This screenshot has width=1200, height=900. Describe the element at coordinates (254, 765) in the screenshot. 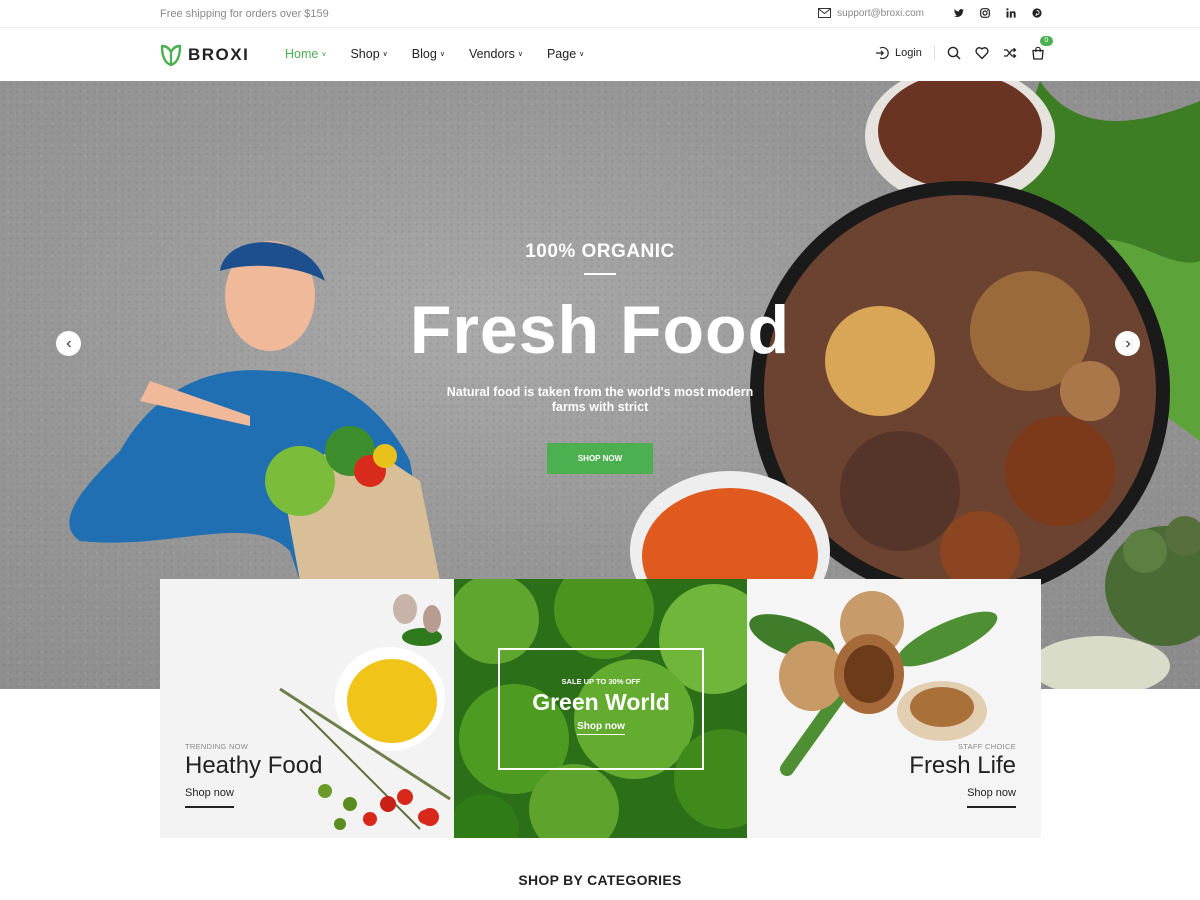

I see `banner-title: Heathy Food` at that location.